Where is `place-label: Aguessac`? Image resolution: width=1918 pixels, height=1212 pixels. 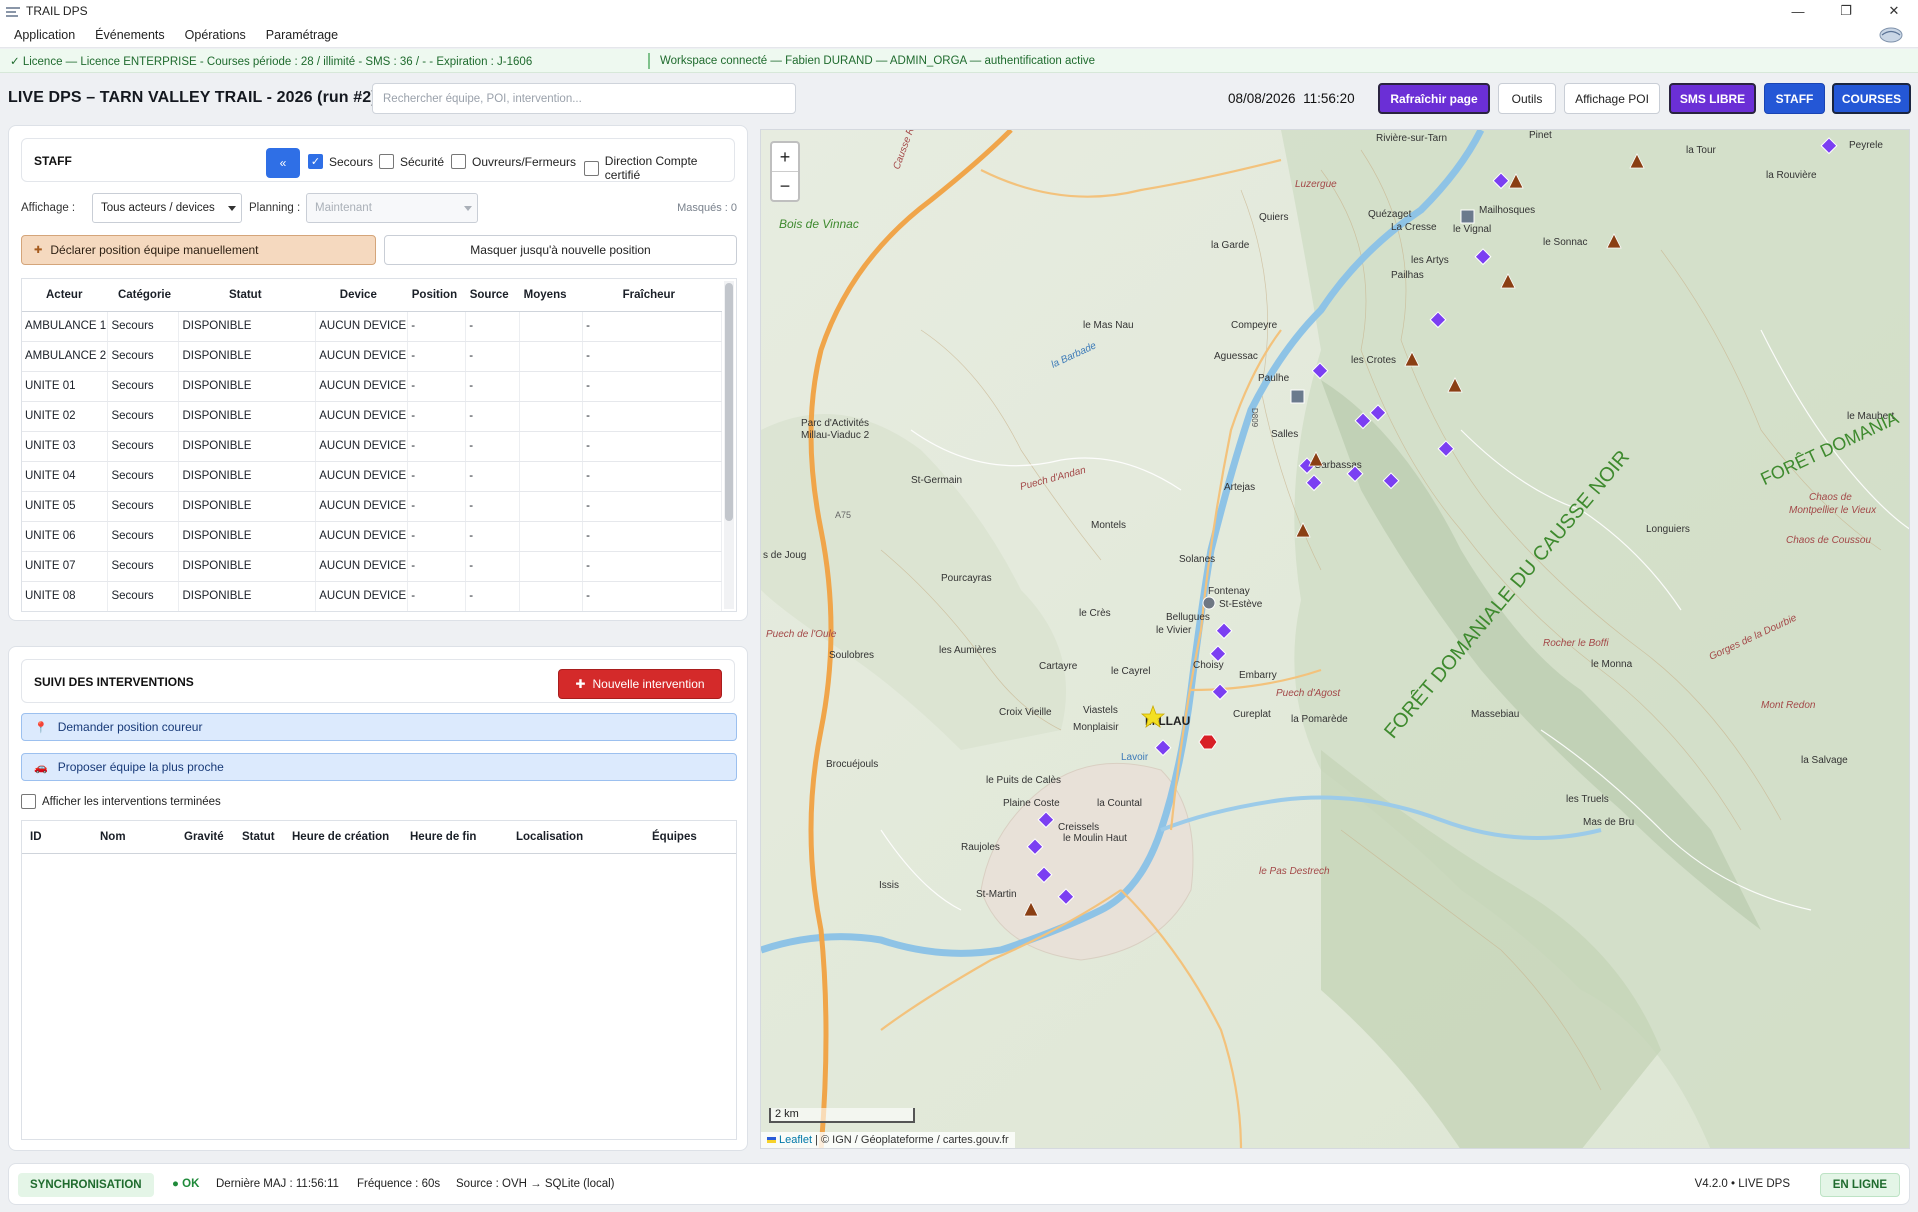 place-label: Aguessac is located at coordinates (1236, 356).